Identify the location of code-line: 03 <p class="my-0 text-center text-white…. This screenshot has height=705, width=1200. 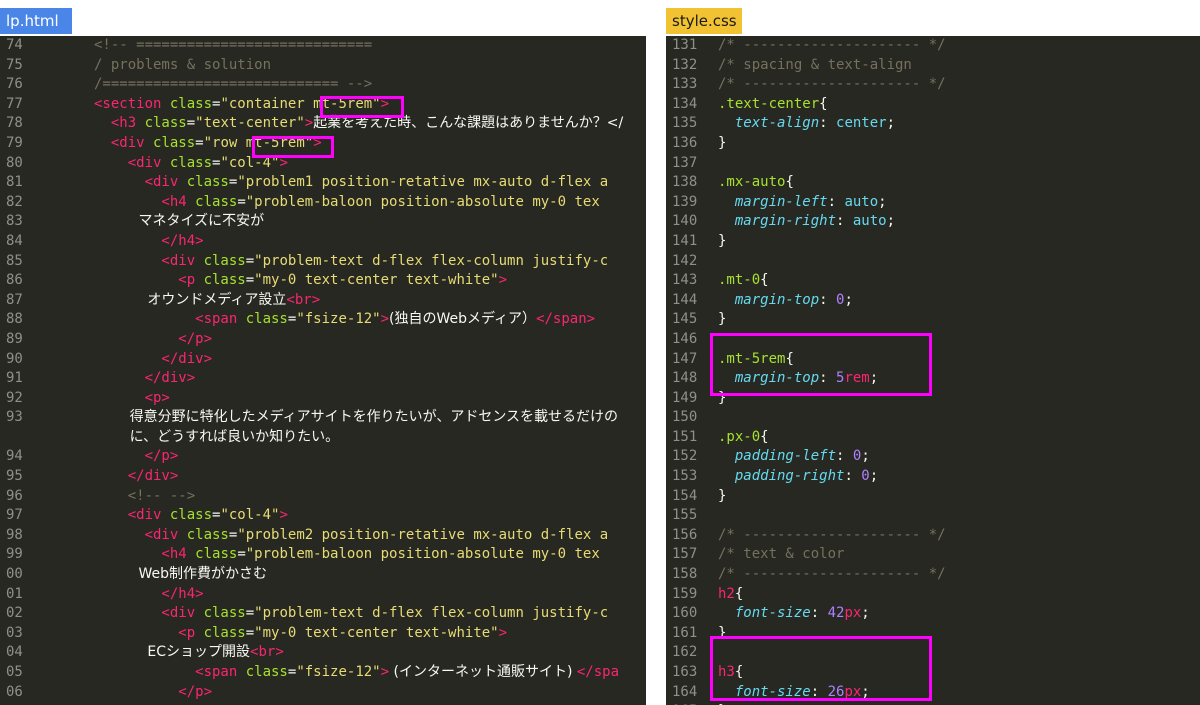
(323, 634).